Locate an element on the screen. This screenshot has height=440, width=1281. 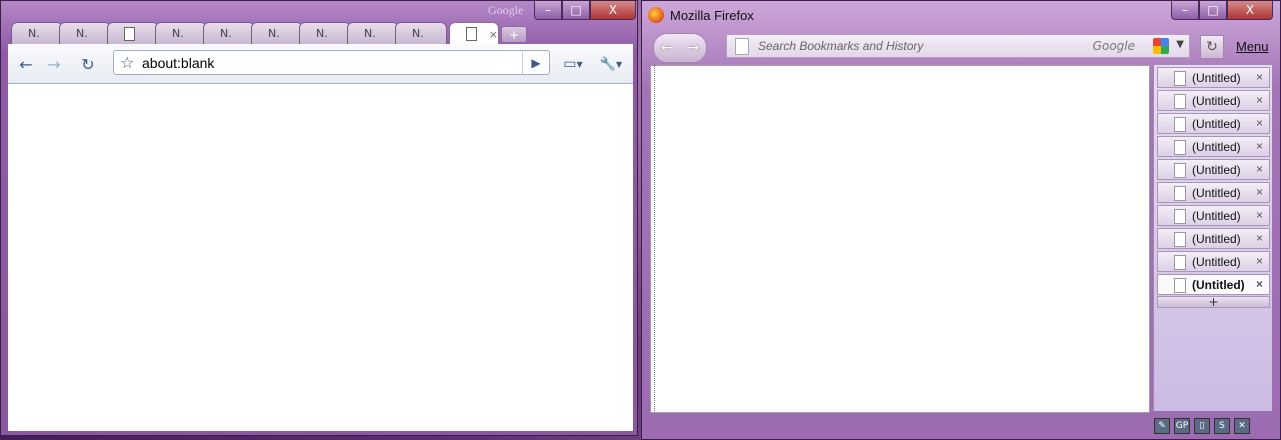
firefox-window-controls: – □ X is located at coordinates (1222, 10).